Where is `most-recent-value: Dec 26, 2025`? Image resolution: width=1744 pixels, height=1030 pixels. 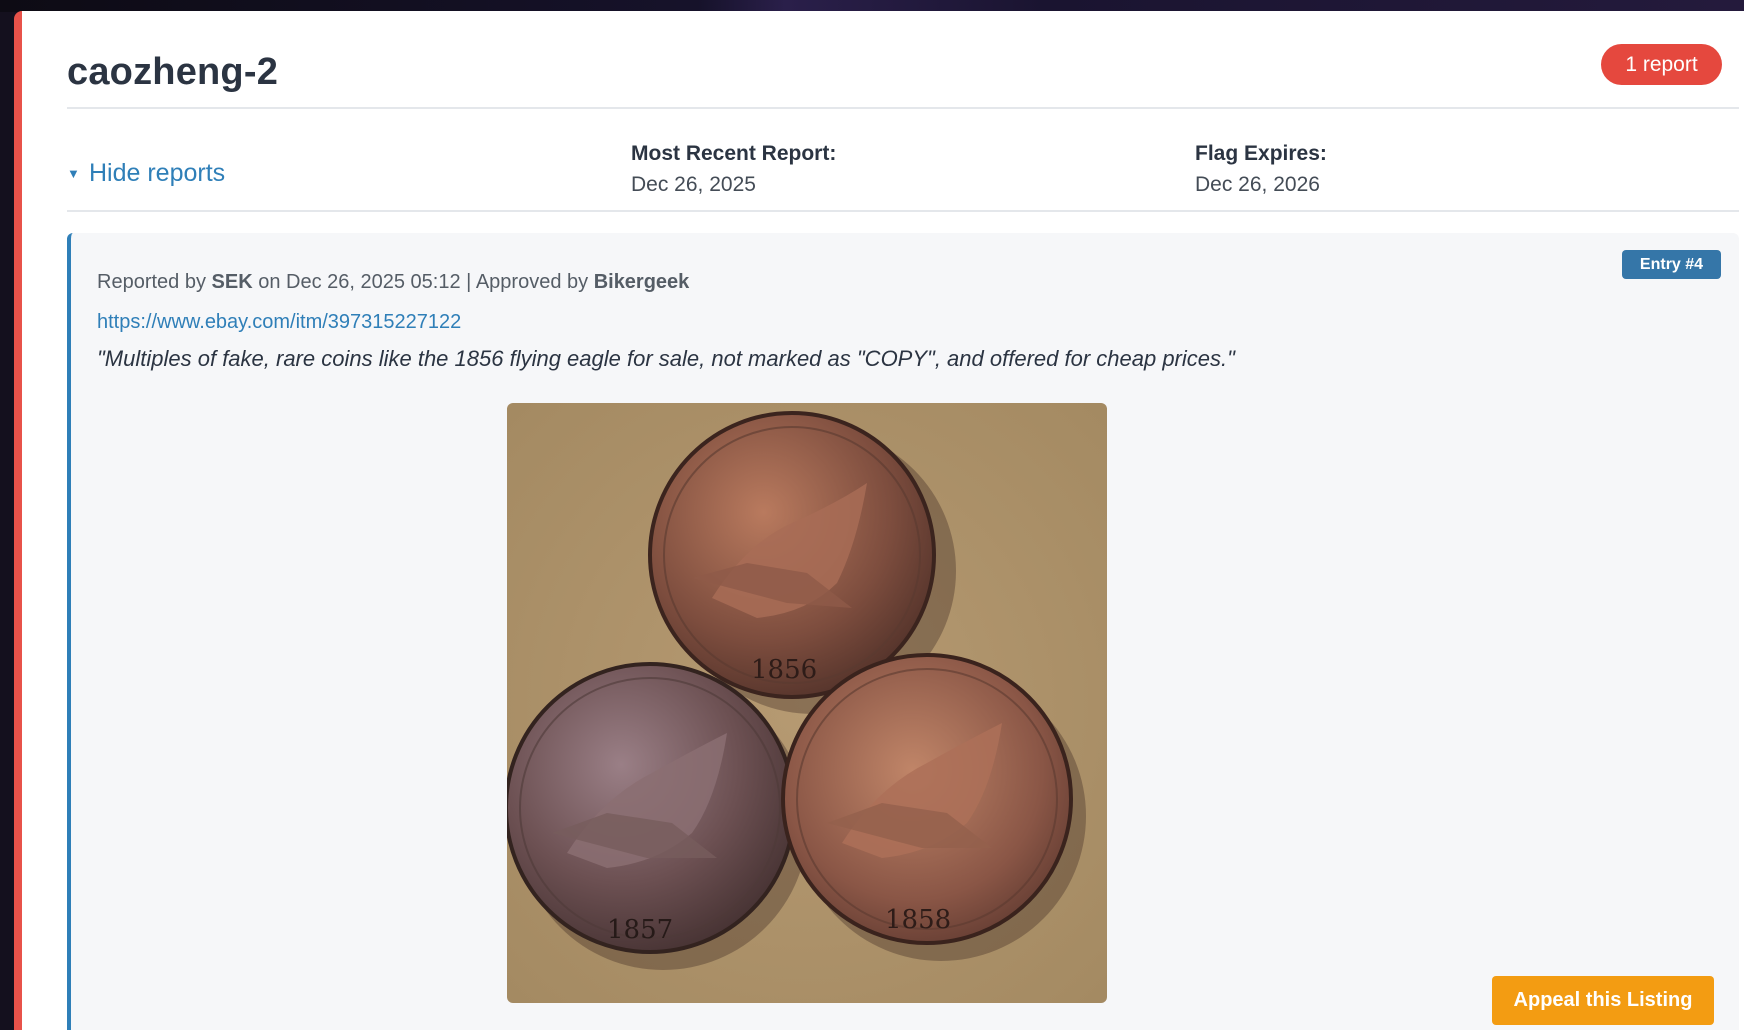
most-recent-value: Dec 26, 2025 is located at coordinates (693, 184).